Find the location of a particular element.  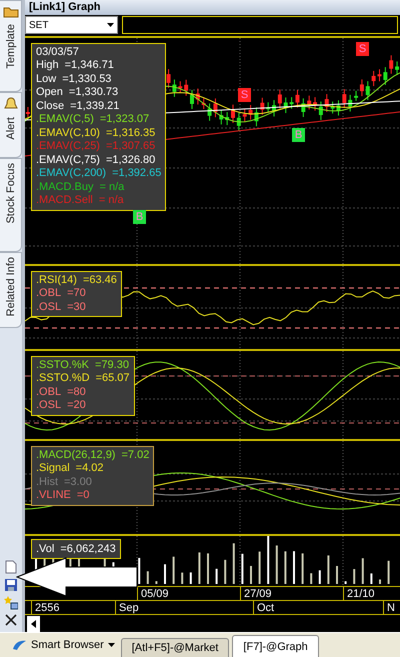

star-window-icon is located at coordinates (11, 603).